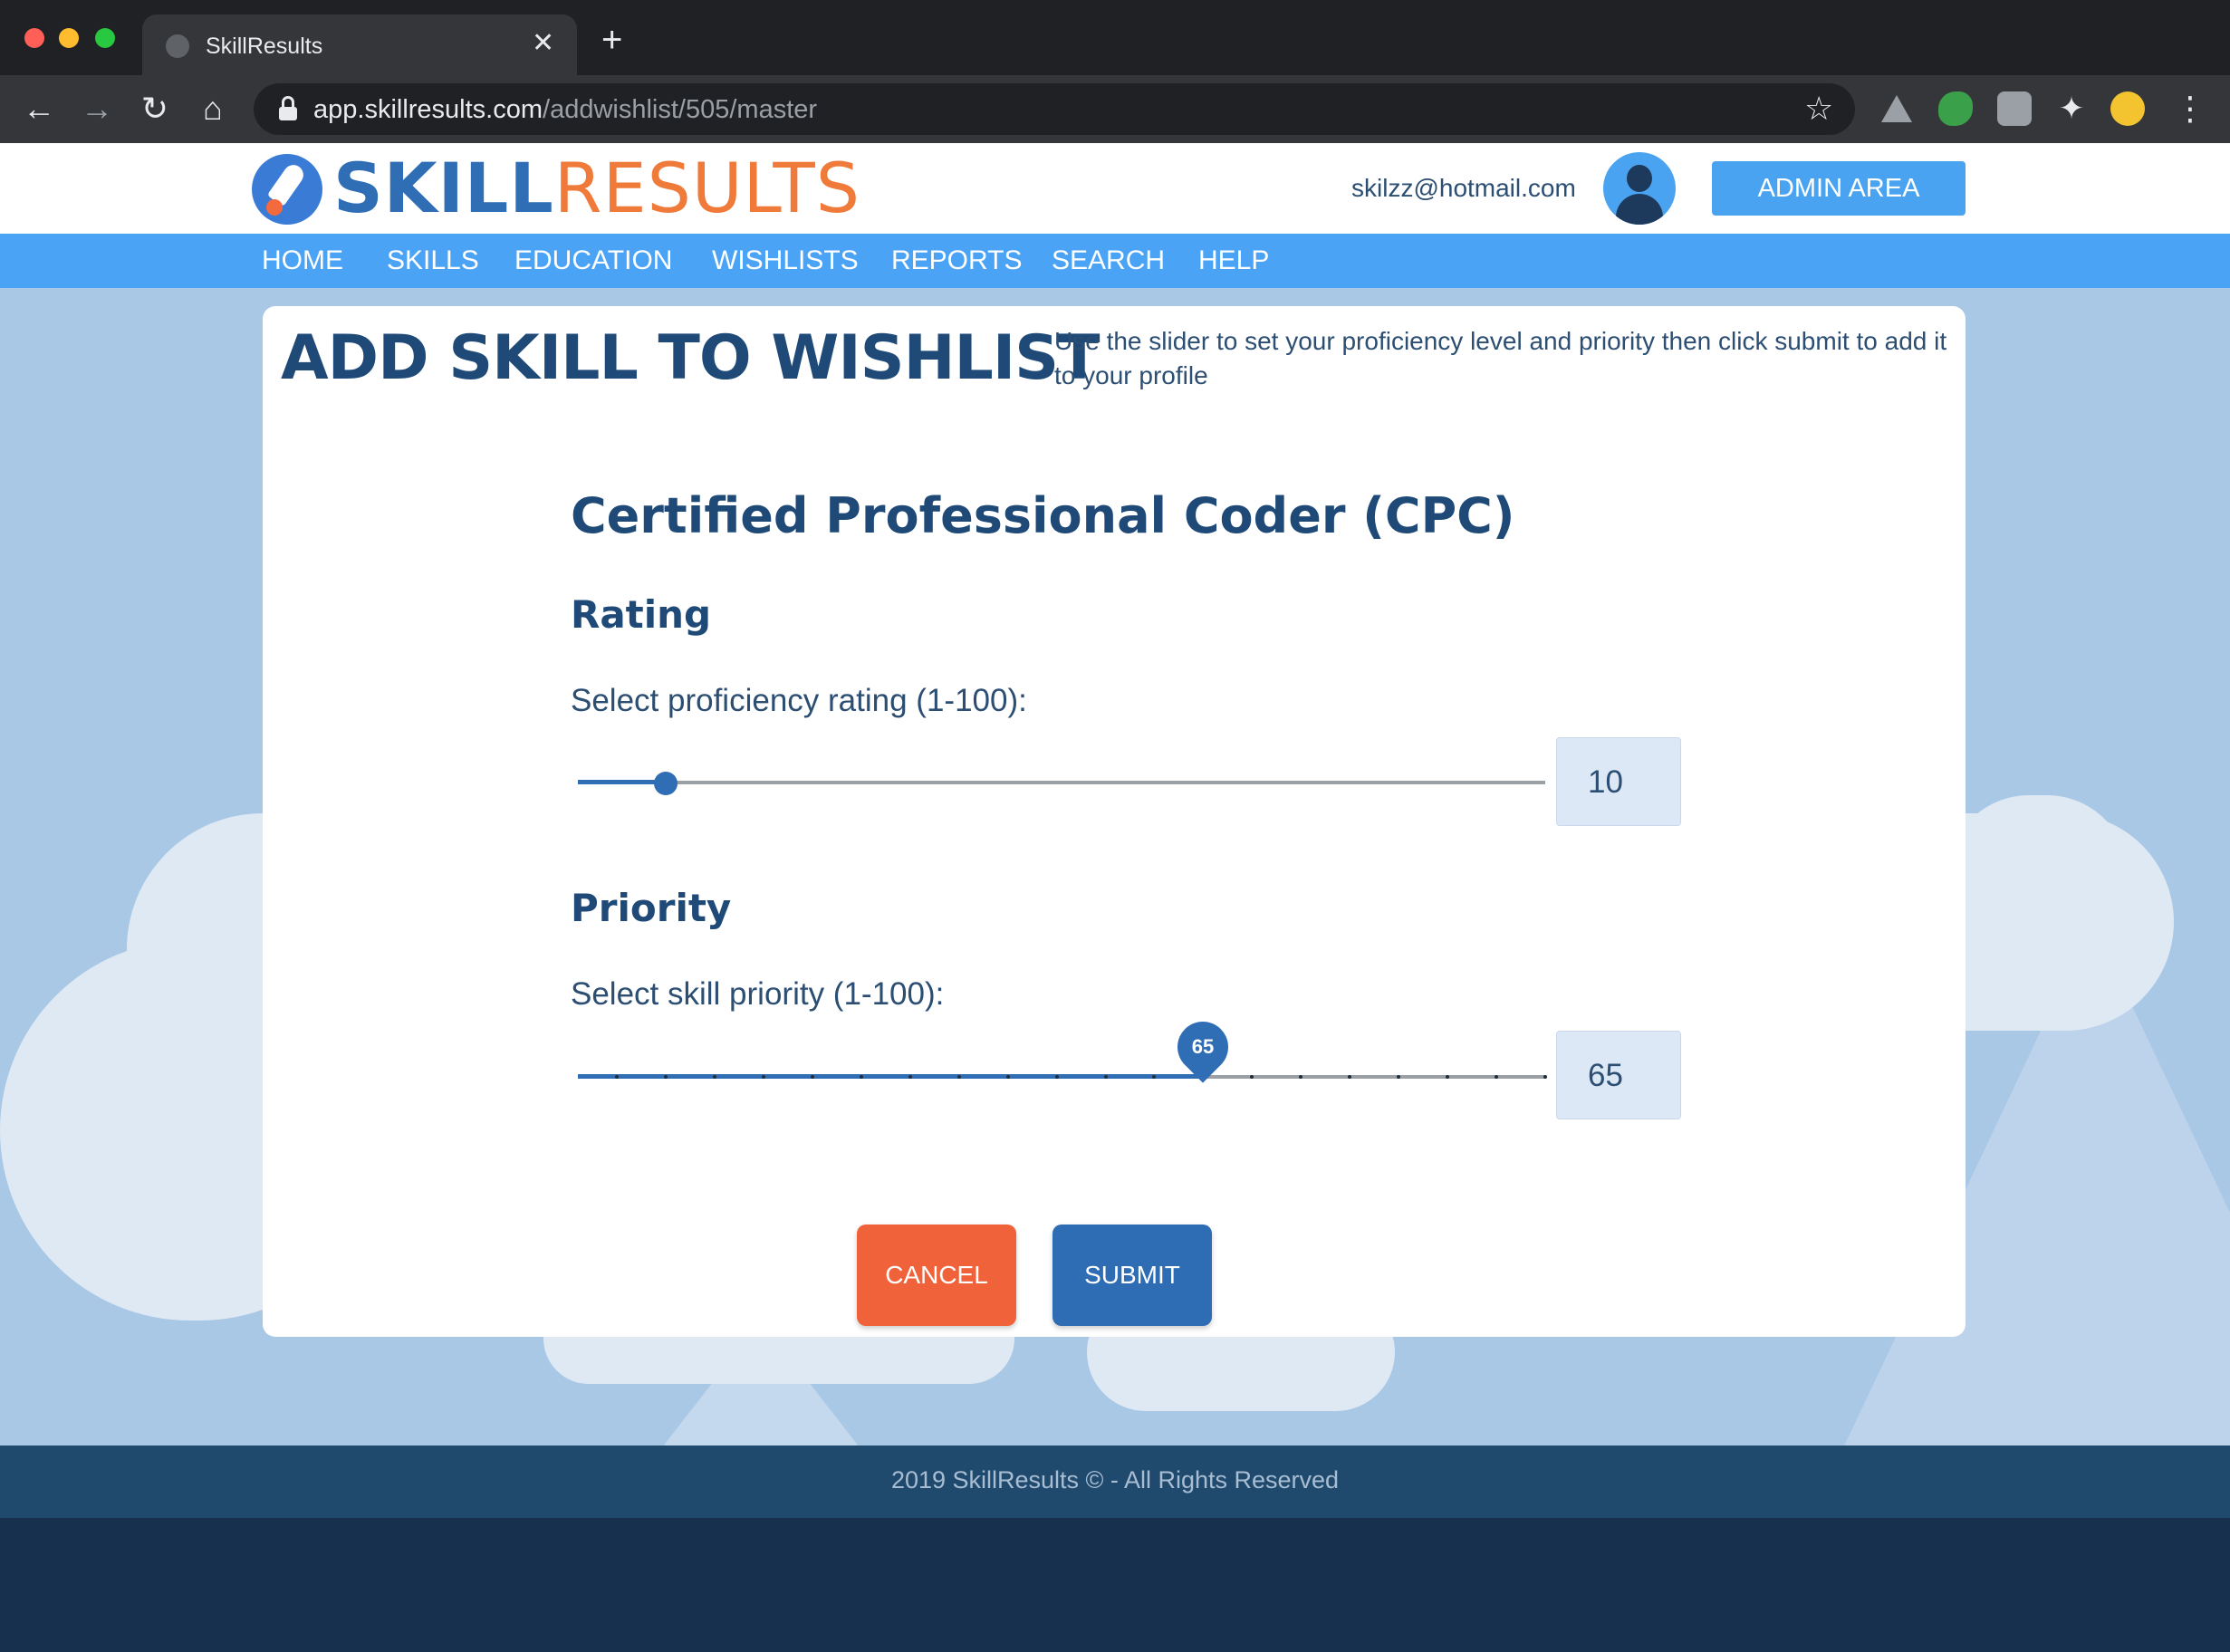 The width and height of the screenshot is (2230, 1652). I want to click on nav-item-help: HELP, so click(1233, 261).